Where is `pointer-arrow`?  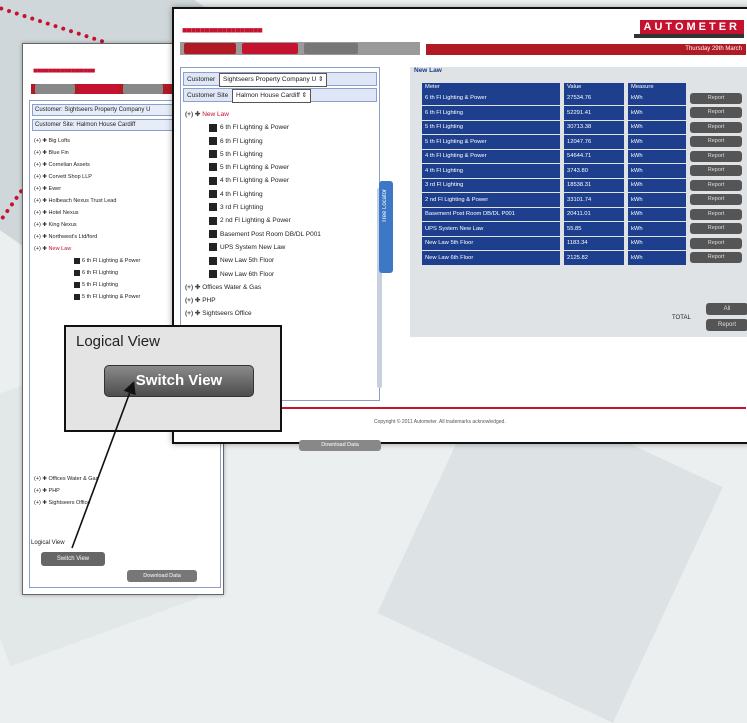
pointer-arrow is located at coordinates (103, 465).